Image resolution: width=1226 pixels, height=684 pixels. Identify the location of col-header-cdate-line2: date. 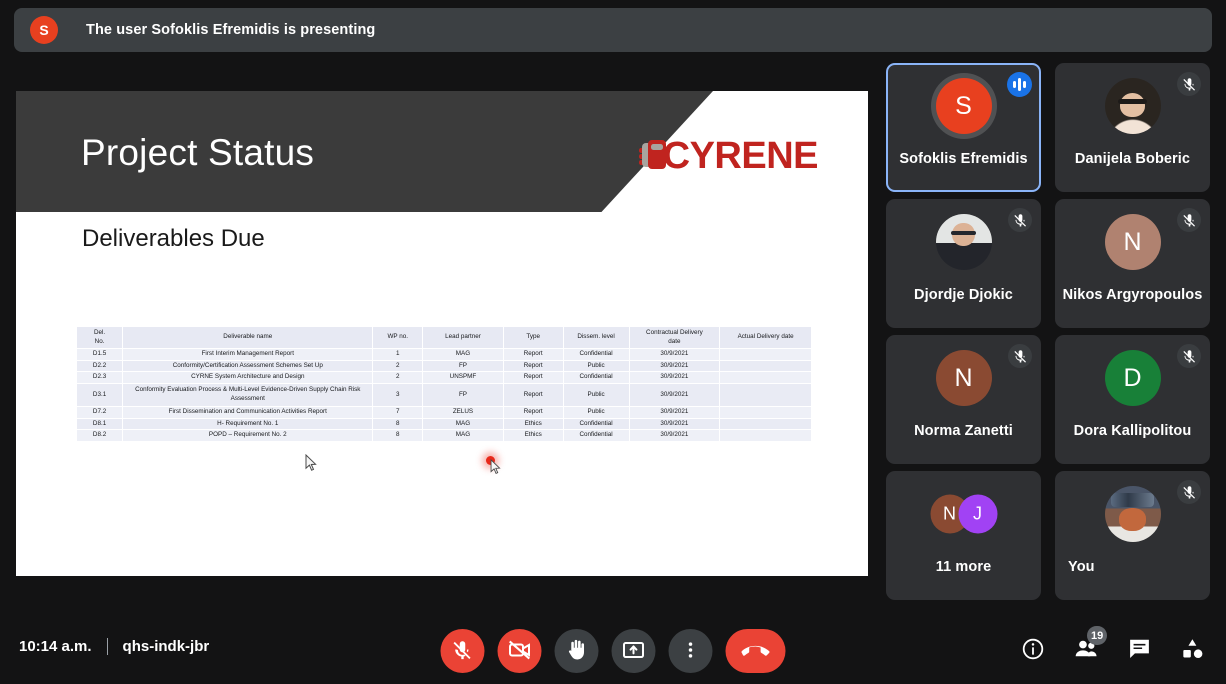
(674, 341).